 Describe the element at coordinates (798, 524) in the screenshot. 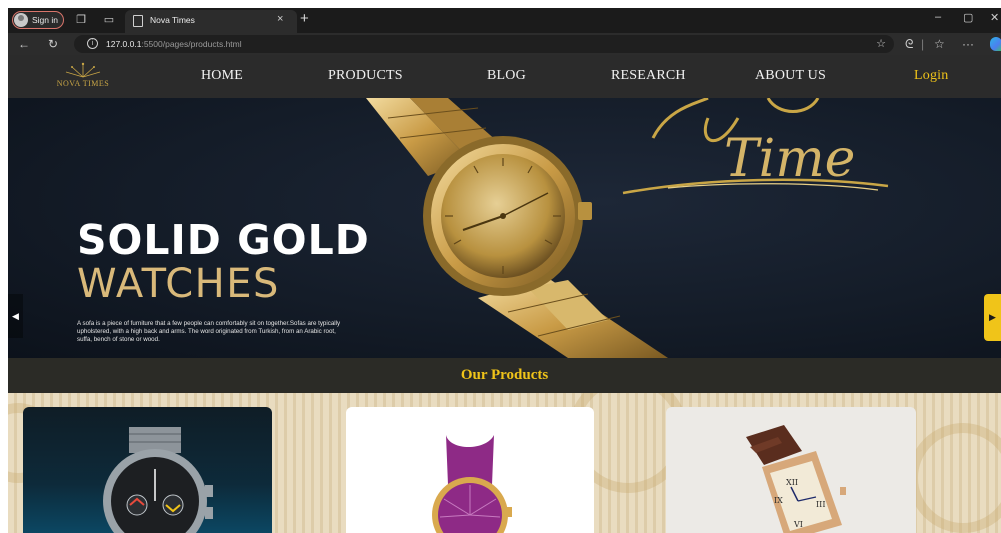

I see `svg-text: VI` at that location.